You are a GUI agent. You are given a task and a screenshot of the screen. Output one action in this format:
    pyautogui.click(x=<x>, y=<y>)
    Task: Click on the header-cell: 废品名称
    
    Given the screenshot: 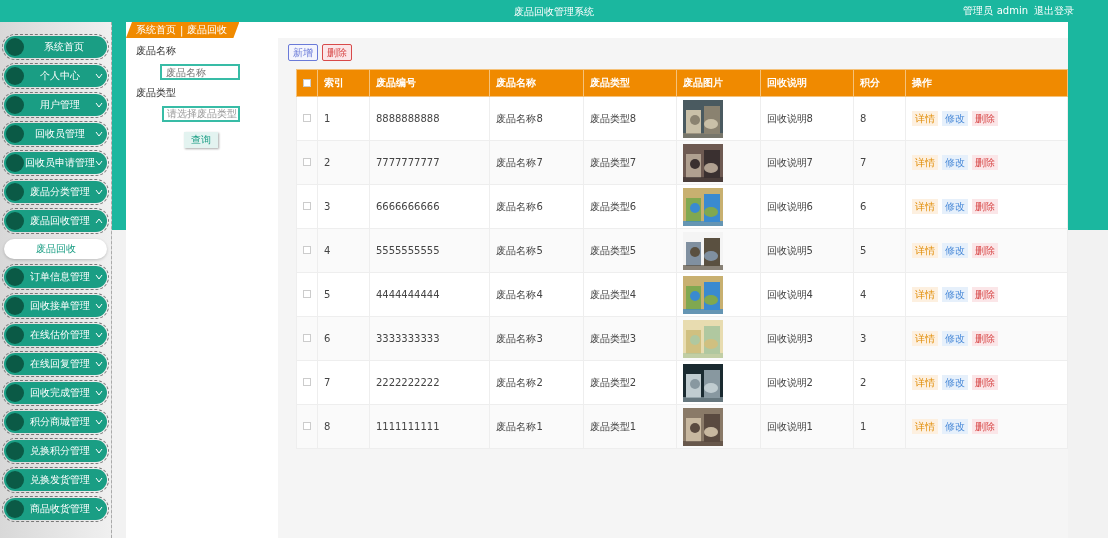 What is the action you would take?
    pyautogui.click(x=536, y=83)
    